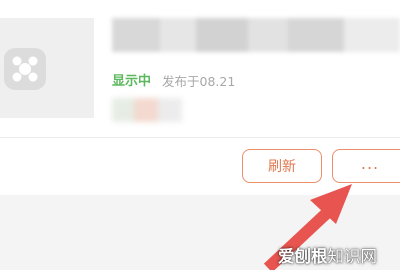  I want to click on item-title-redacted, so click(256, 35).